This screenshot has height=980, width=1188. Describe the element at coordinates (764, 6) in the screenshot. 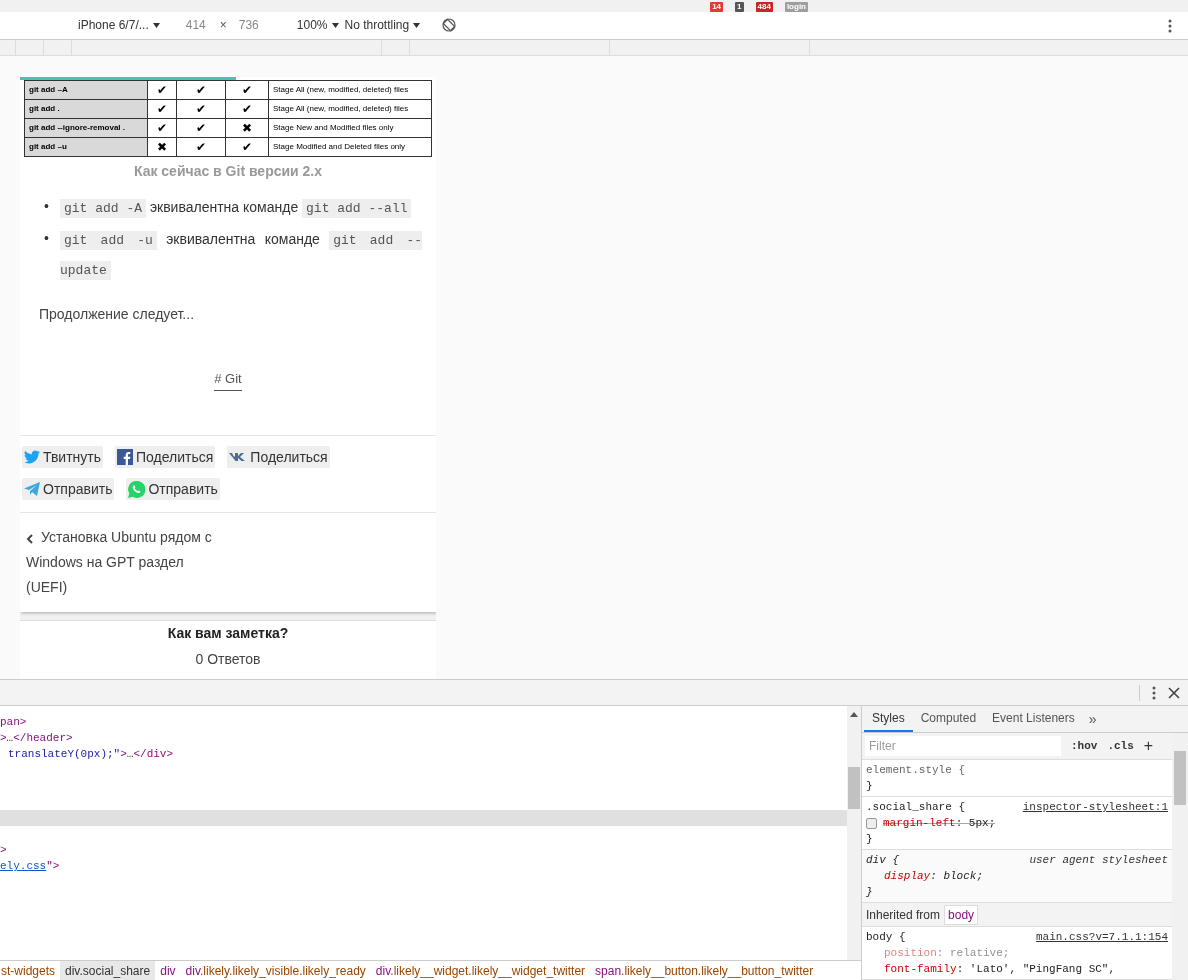

I see `extension-badge: 484` at that location.